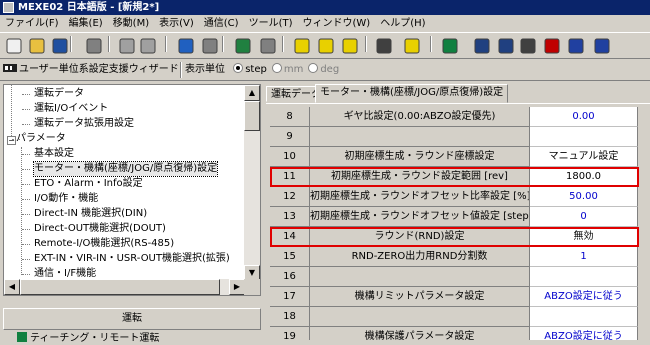 This screenshot has width=650, height=345. What do you see at coordinates (602, 46) in the screenshot?
I see `rs485-icon` at bounding box center [602, 46].